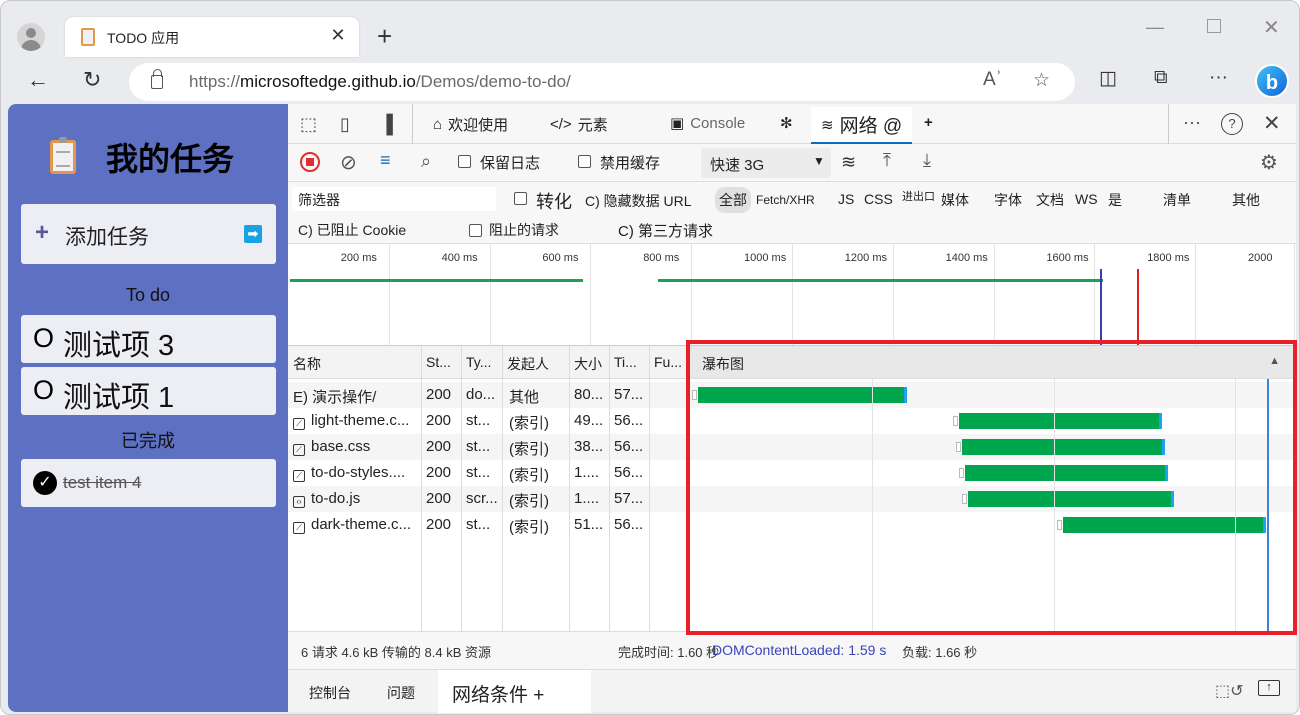  I want to click on close-tab-icon: ✕, so click(338, 35).